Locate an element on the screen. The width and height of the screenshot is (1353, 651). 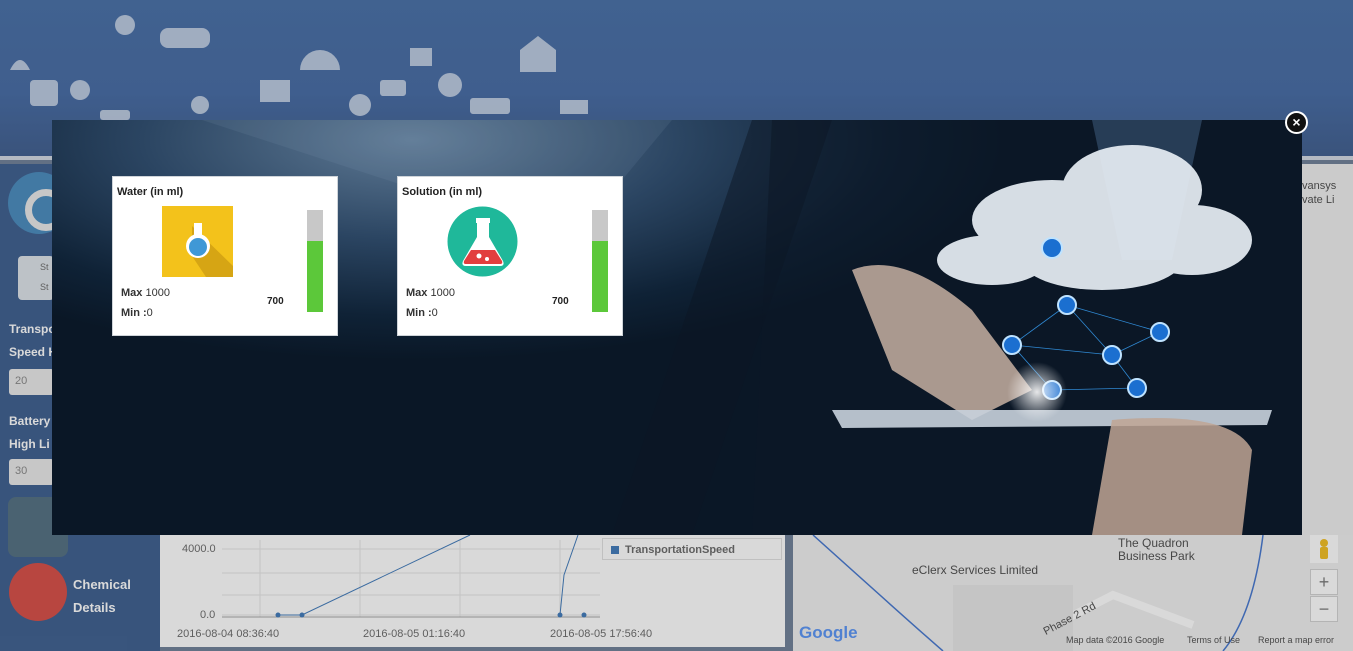
solution-level-card: Solution (in ml) Max 1000 Min :0 700 is located at coordinates (510, 256).